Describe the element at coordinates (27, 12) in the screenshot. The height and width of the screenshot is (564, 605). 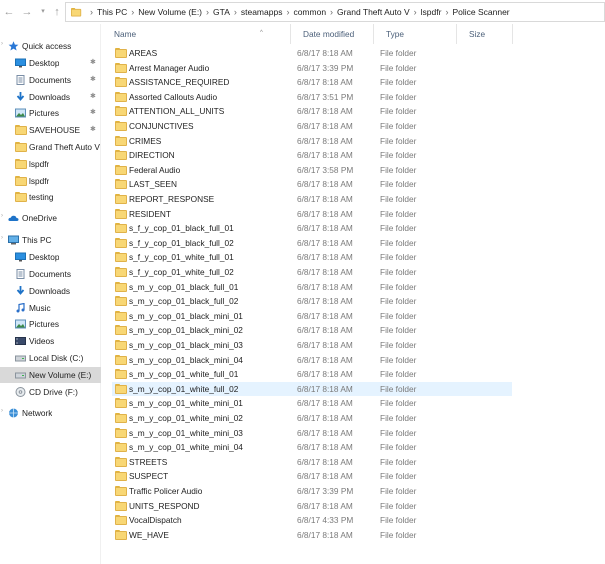
I see `forward-arrow-icon: →` at that location.